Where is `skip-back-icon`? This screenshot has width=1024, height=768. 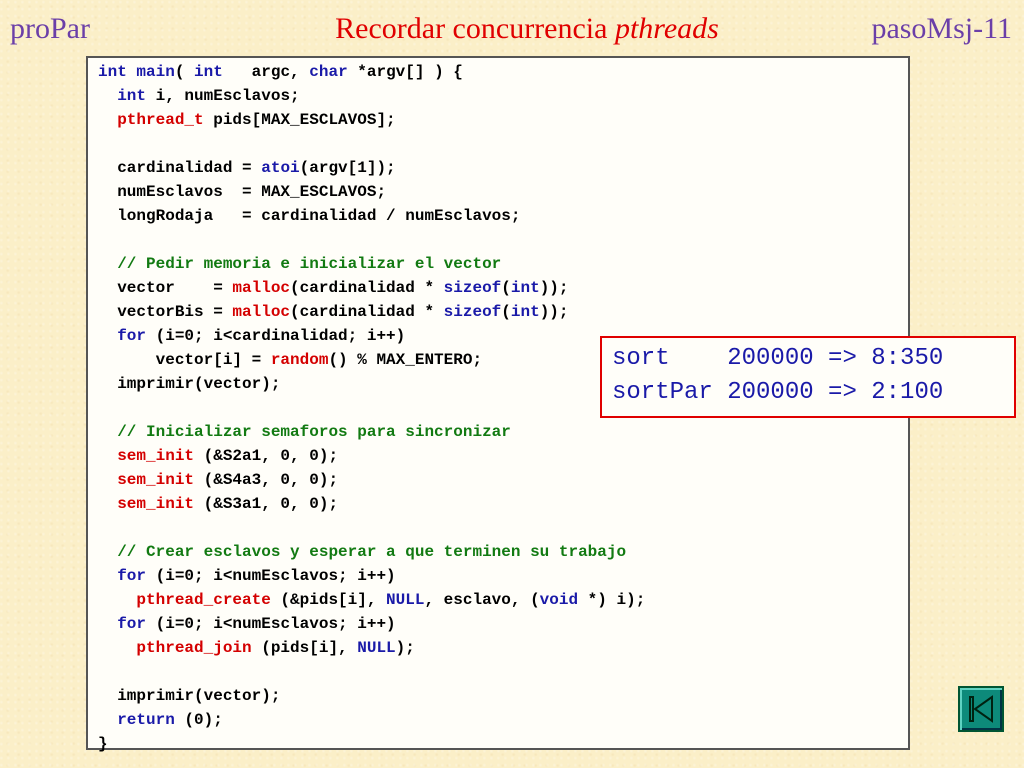 skip-back-icon is located at coordinates (981, 709).